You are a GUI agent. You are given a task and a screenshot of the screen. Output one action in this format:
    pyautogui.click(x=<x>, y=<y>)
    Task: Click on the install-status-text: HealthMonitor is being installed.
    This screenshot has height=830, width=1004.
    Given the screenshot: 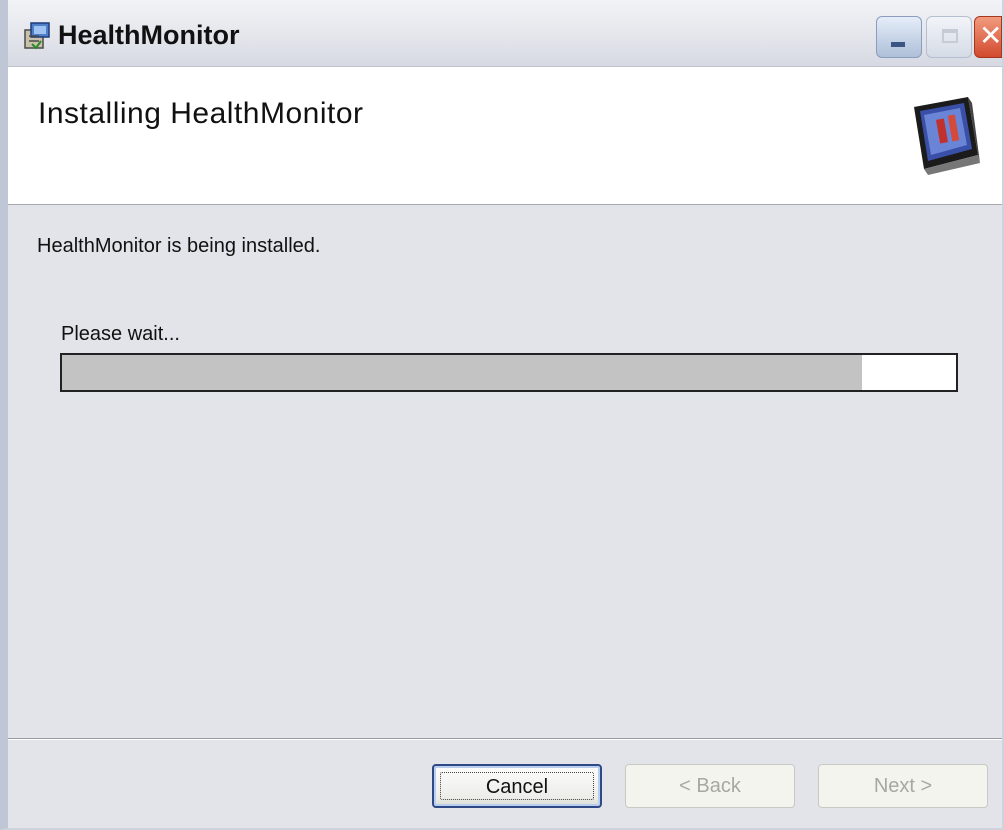 What is the action you would take?
    pyautogui.click(x=179, y=246)
    